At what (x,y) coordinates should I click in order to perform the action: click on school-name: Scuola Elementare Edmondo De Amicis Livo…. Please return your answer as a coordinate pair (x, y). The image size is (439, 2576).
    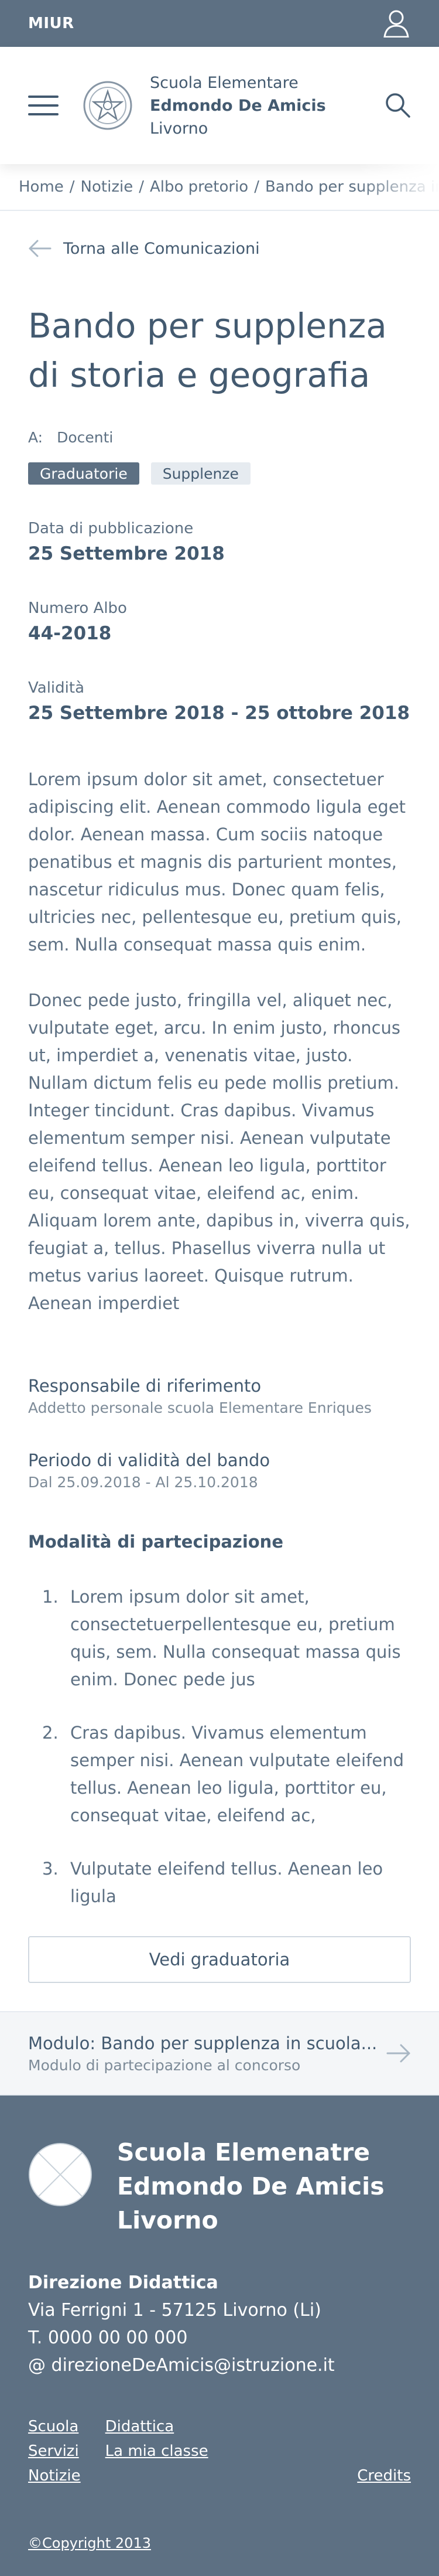
    Looking at the image, I should click on (238, 105).